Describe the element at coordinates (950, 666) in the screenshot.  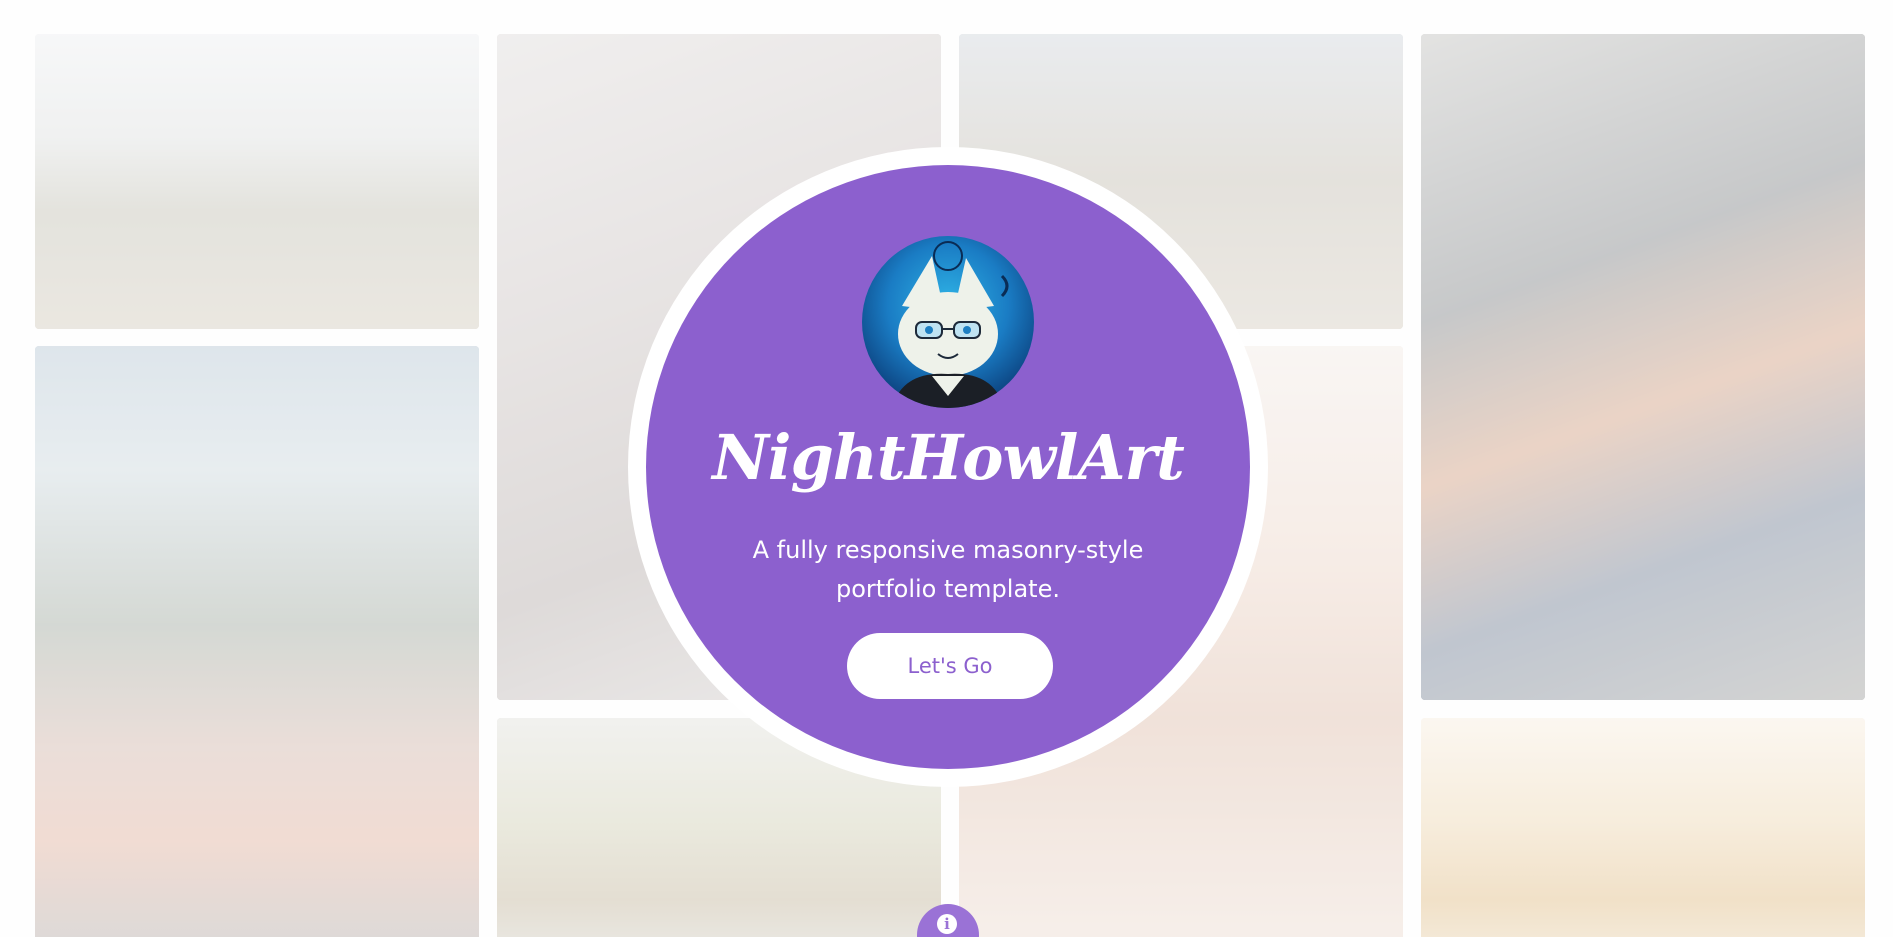
I see `lets-go-button: Let's Go` at that location.